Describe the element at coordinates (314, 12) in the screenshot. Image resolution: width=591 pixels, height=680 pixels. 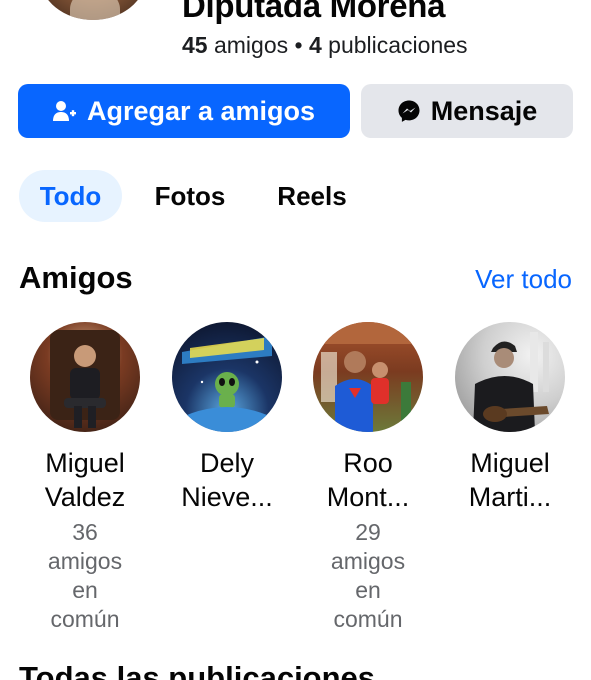
I see `profile-name: Diputada Morena` at that location.